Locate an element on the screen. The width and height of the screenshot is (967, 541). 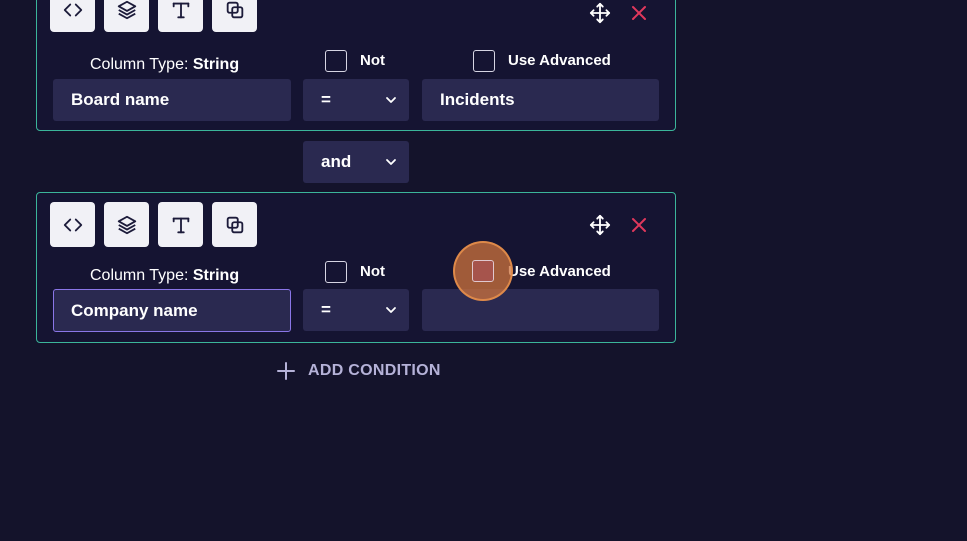
column-name-field: Board name is located at coordinates (172, 100).